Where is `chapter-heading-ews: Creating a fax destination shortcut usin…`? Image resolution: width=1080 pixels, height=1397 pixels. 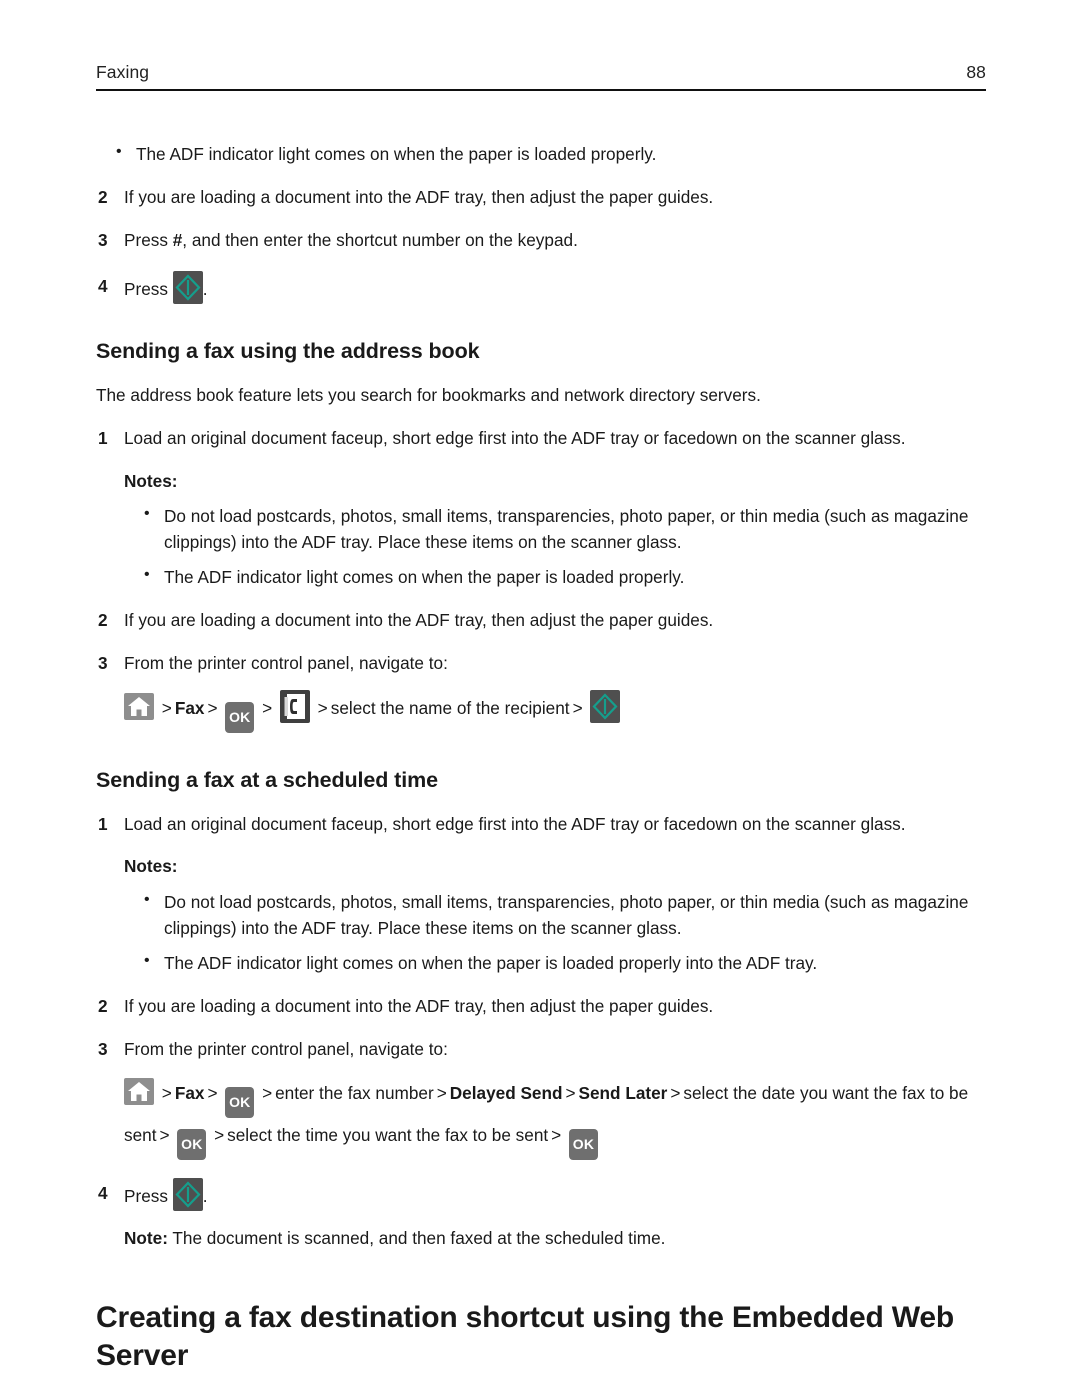
chapter-heading-ews: Creating a fax destination shortcut usin… is located at coordinates (525, 1336).